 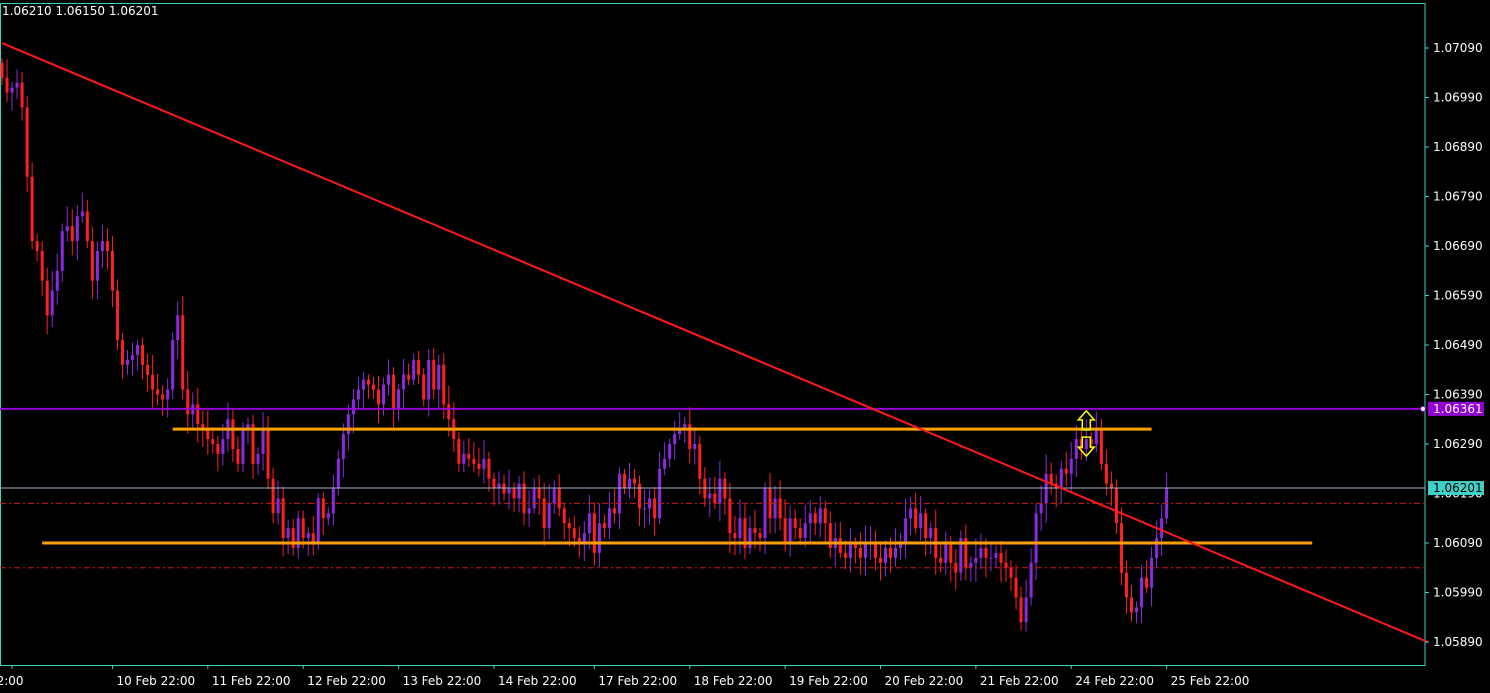 I want to click on time-tick-label: 13 Feb 22:00, so click(x=442, y=681).